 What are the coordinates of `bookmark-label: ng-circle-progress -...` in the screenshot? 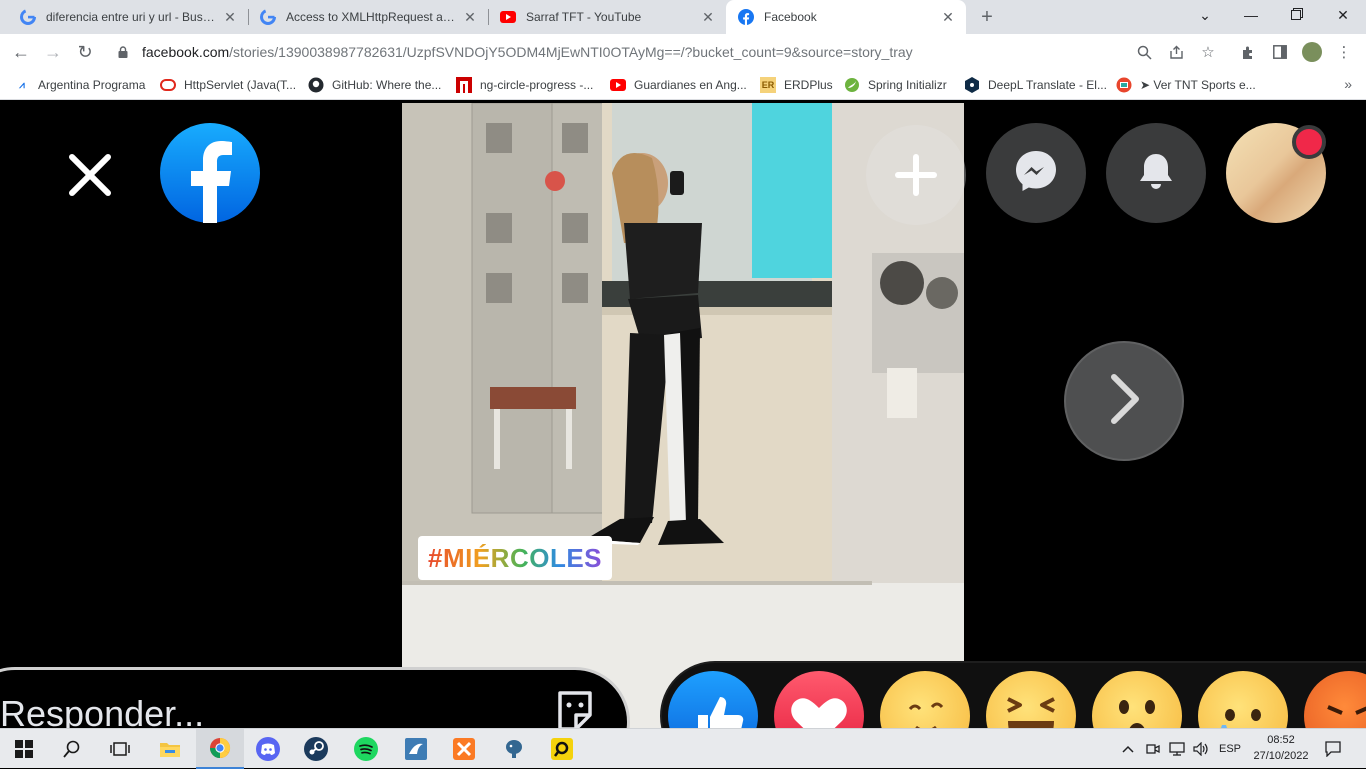 It's located at (537, 85).